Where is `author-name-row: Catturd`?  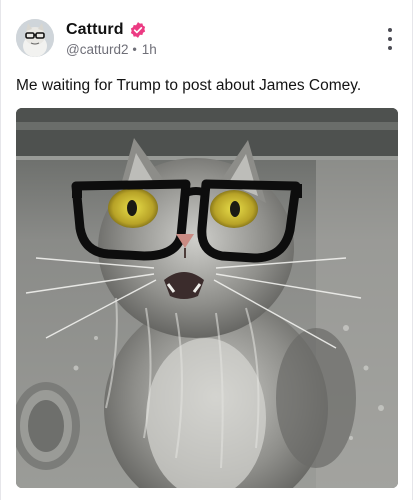 author-name-row: Catturd is located at coordinates (106, 30).